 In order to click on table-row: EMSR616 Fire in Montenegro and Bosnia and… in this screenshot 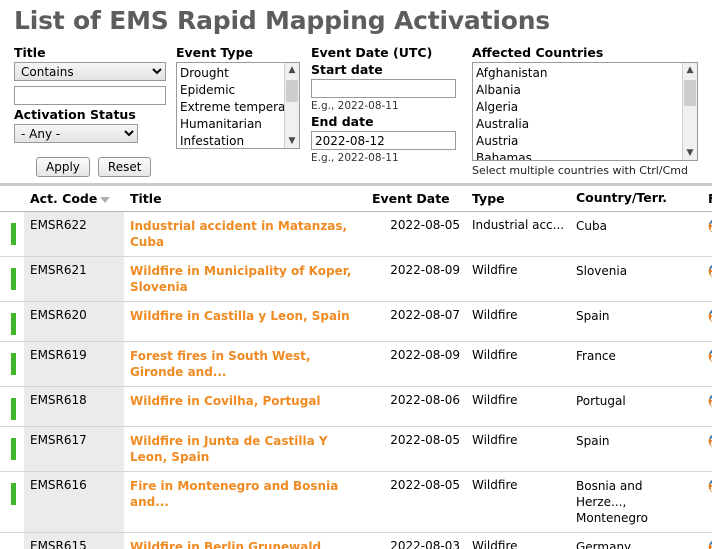, I will do `click(356, 502)`.